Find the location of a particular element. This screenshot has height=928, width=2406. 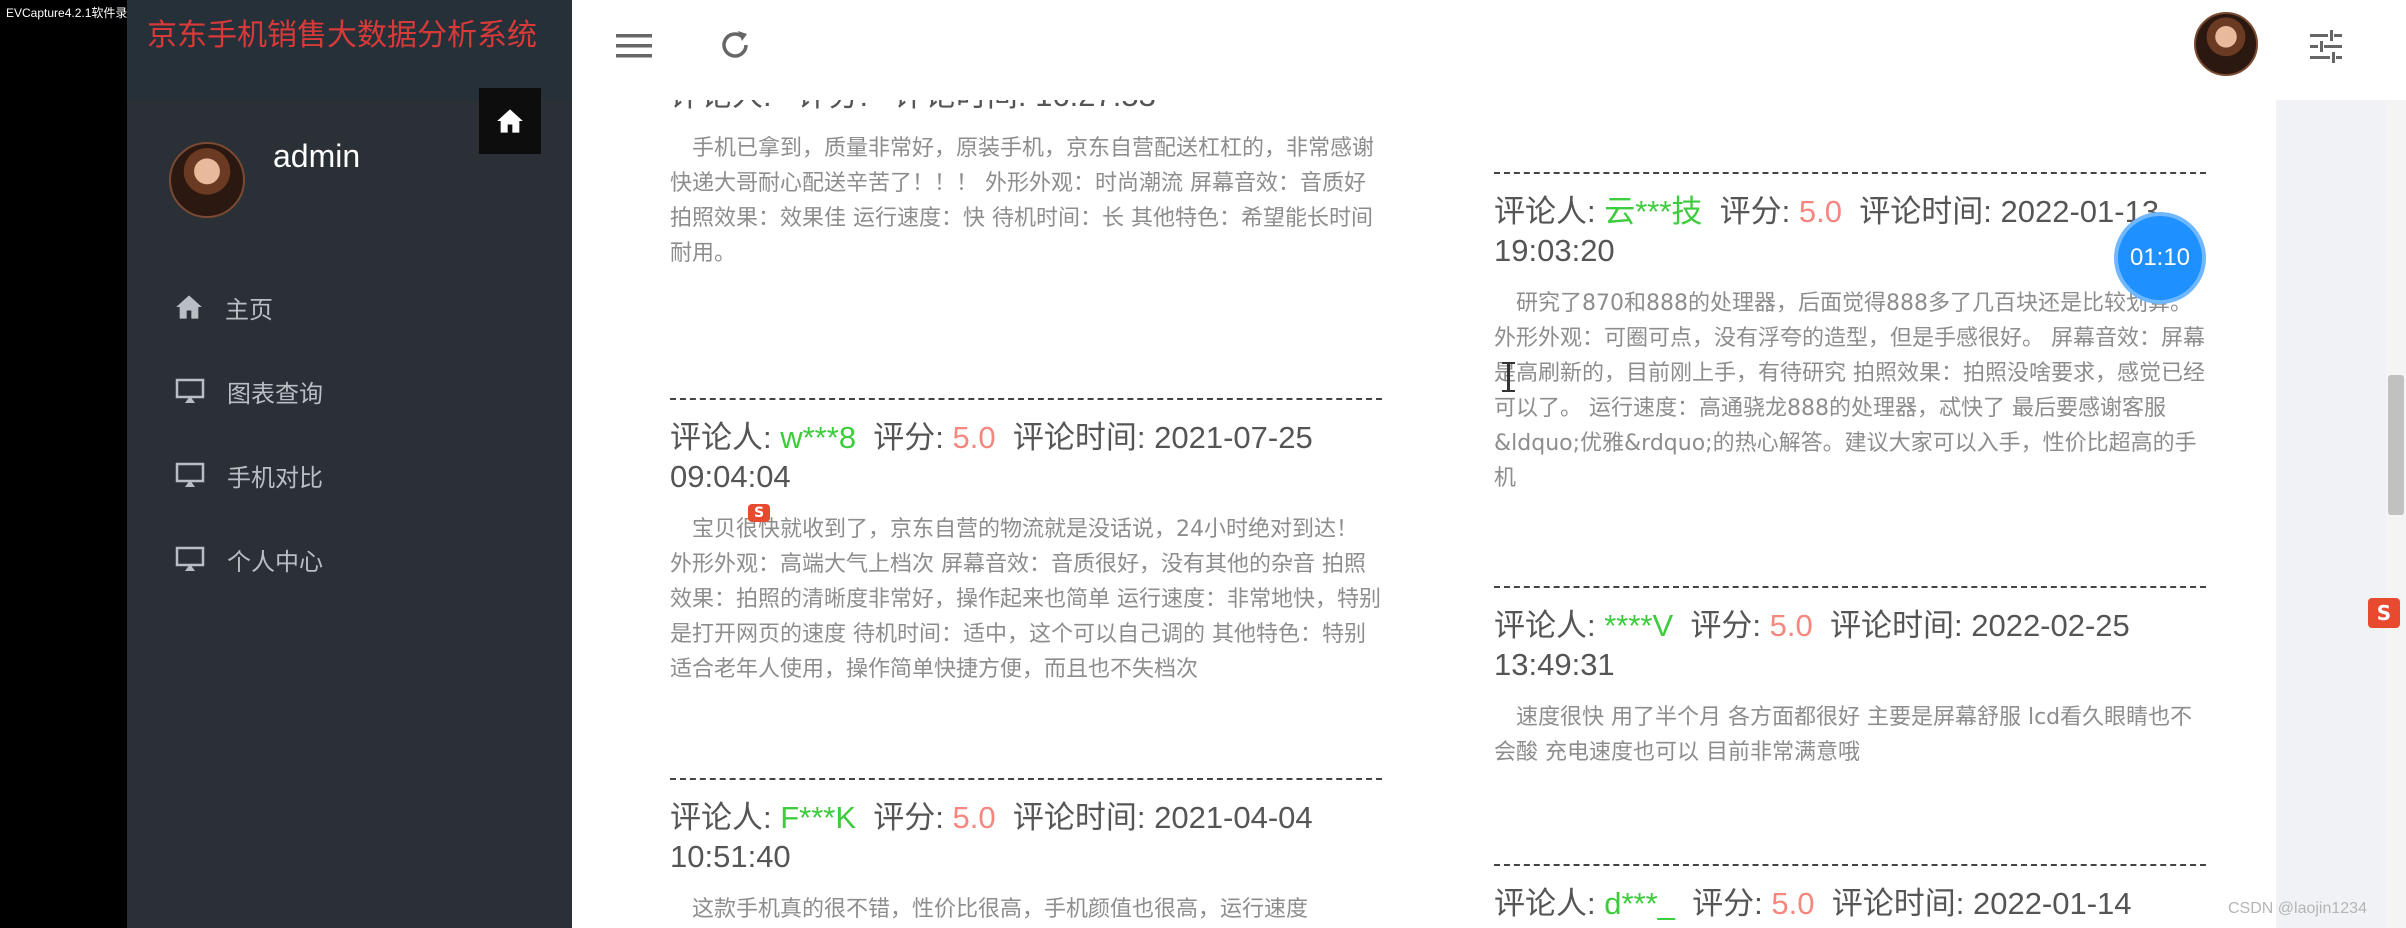

sidebar-item-label: 个人中心 is located at coordinates (275, 561).